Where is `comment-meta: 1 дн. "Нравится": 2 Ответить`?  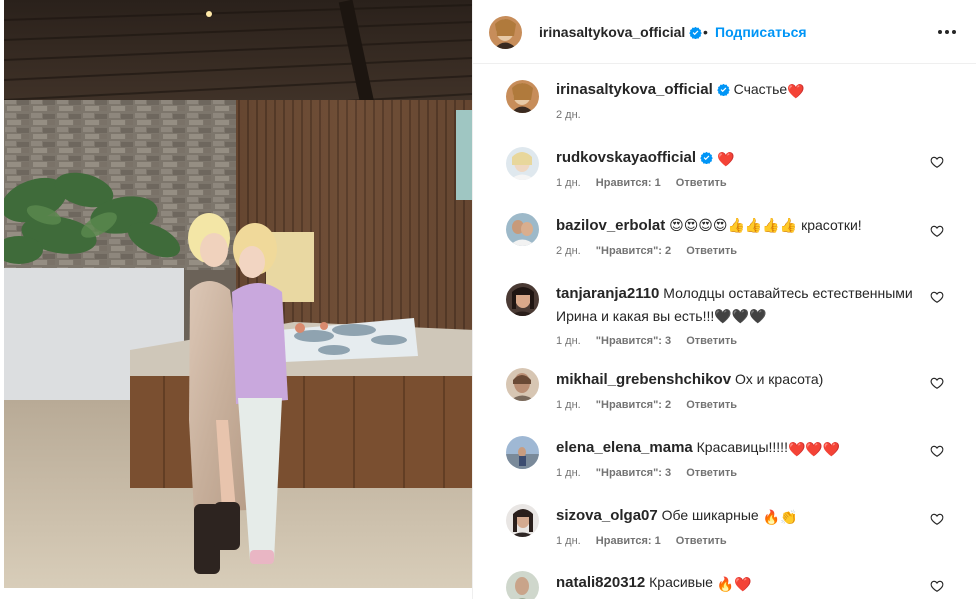
comment-meta: 1 дн. "Нравится": 2 Ответить is located at coordinates (652, 405).